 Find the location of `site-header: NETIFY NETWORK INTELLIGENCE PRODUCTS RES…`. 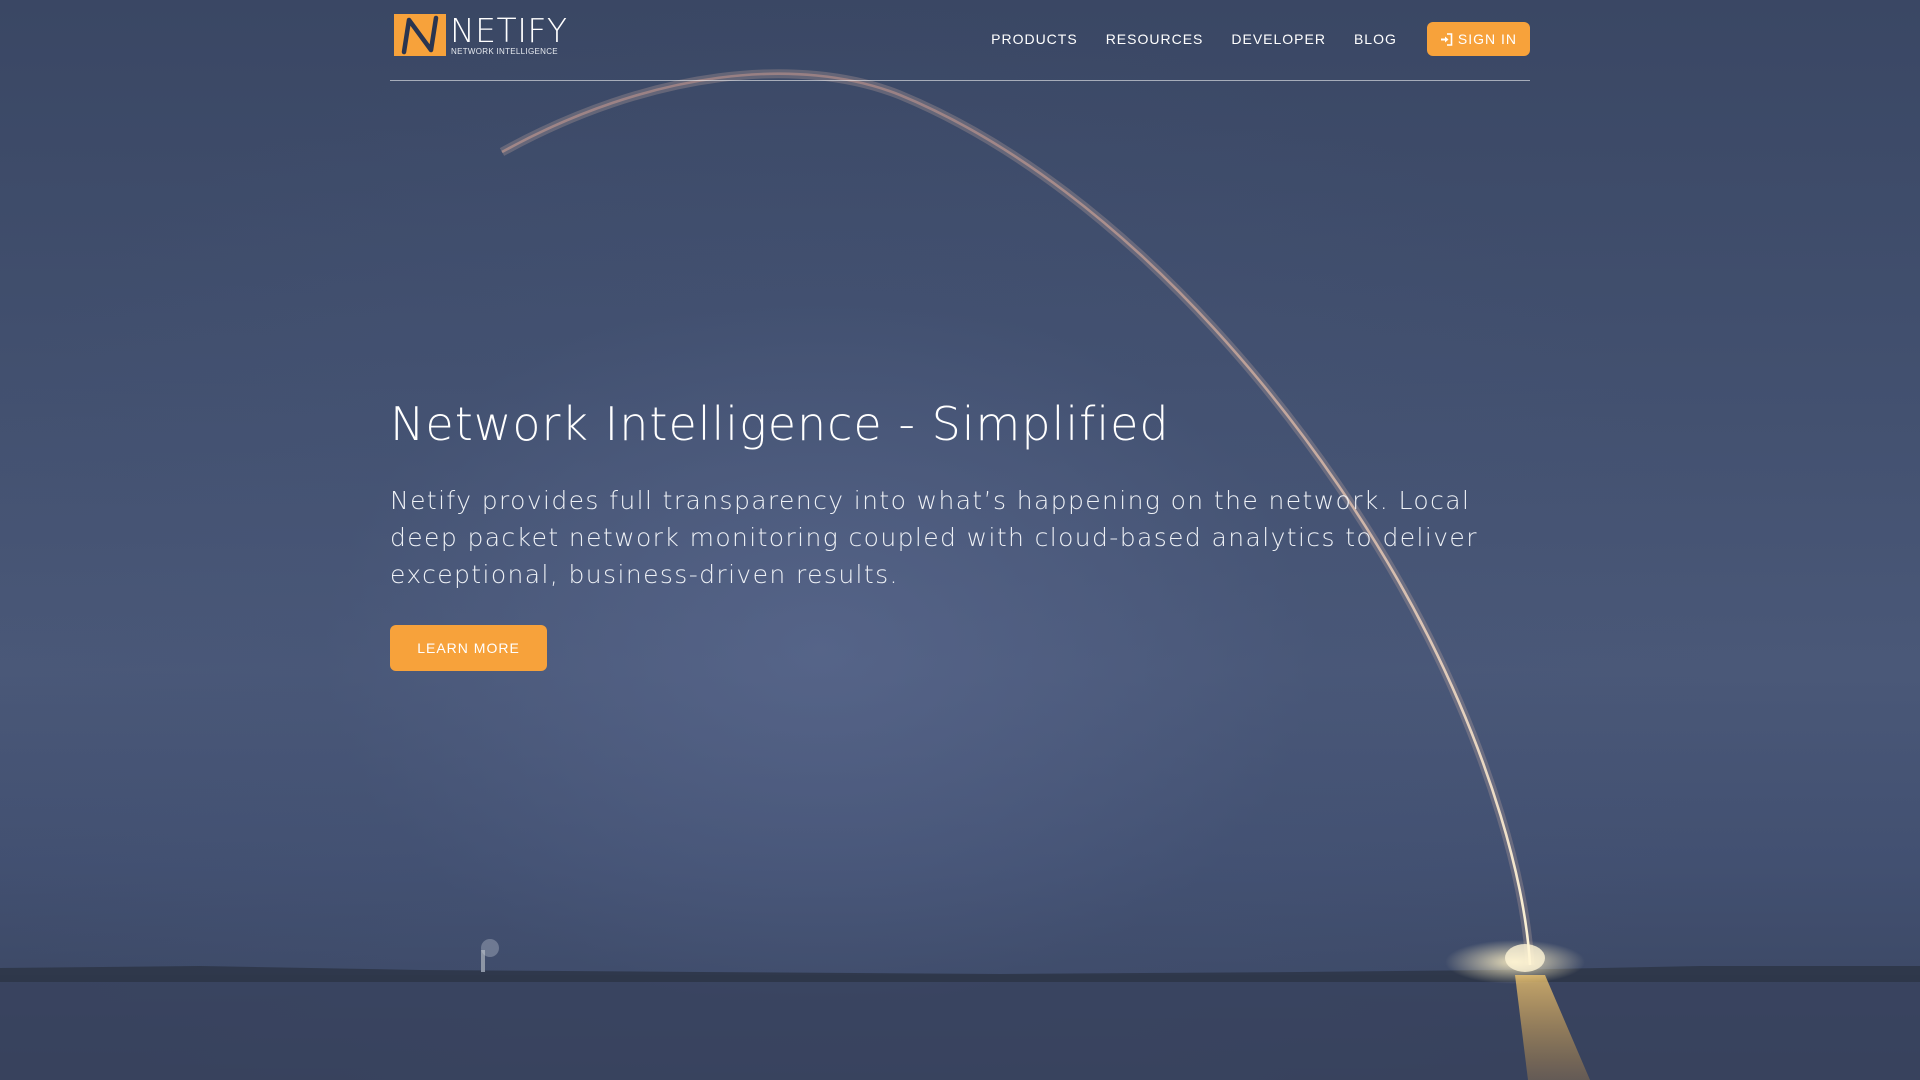

site-header: NETIFY NETWORK INTELLIGENCE PRODUCTS RES… is located at coordinates (960, 40).